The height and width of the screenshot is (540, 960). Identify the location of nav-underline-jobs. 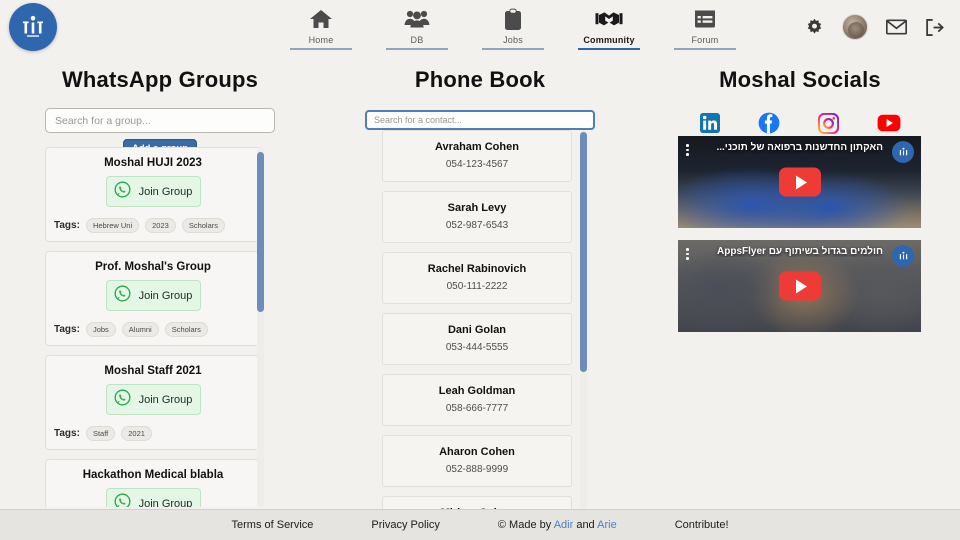
(513, 49).